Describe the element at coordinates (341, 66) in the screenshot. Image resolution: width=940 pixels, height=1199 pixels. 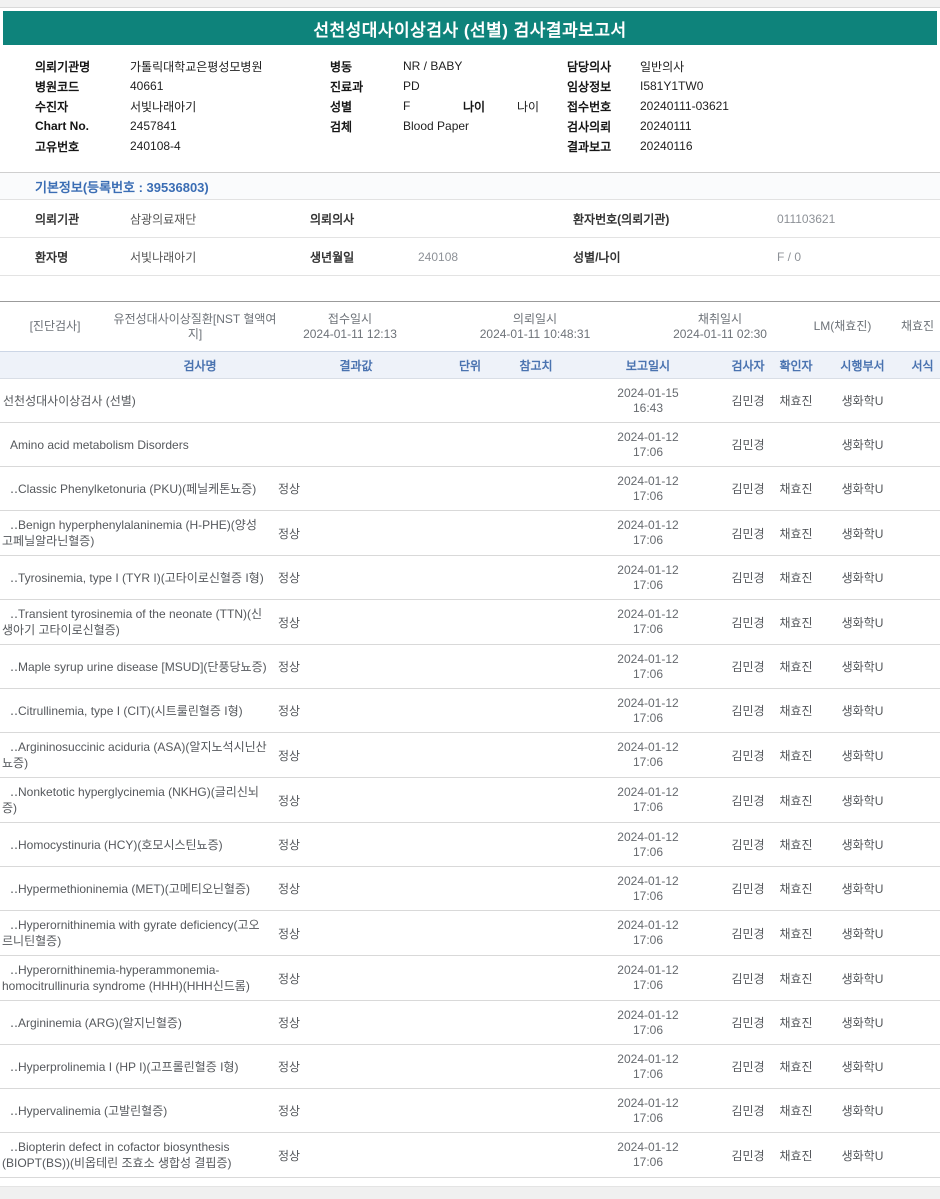
I see `field-label: 병동` at that location.